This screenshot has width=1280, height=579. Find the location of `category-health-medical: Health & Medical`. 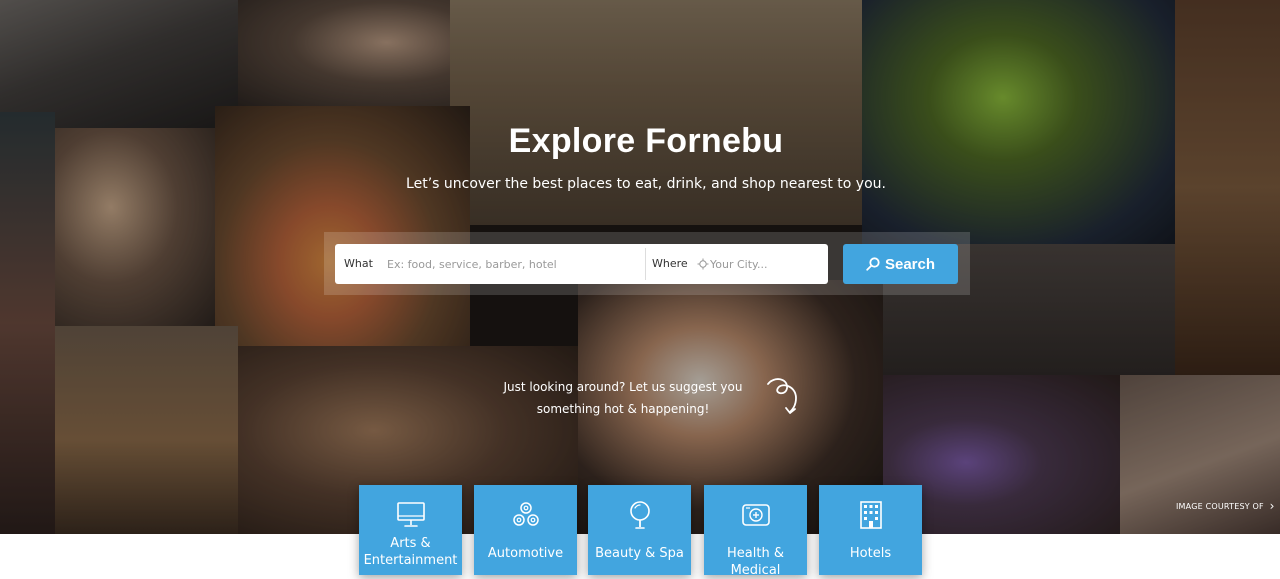

category-health-medical: Health & Medical is located at coordinates (755, 531).